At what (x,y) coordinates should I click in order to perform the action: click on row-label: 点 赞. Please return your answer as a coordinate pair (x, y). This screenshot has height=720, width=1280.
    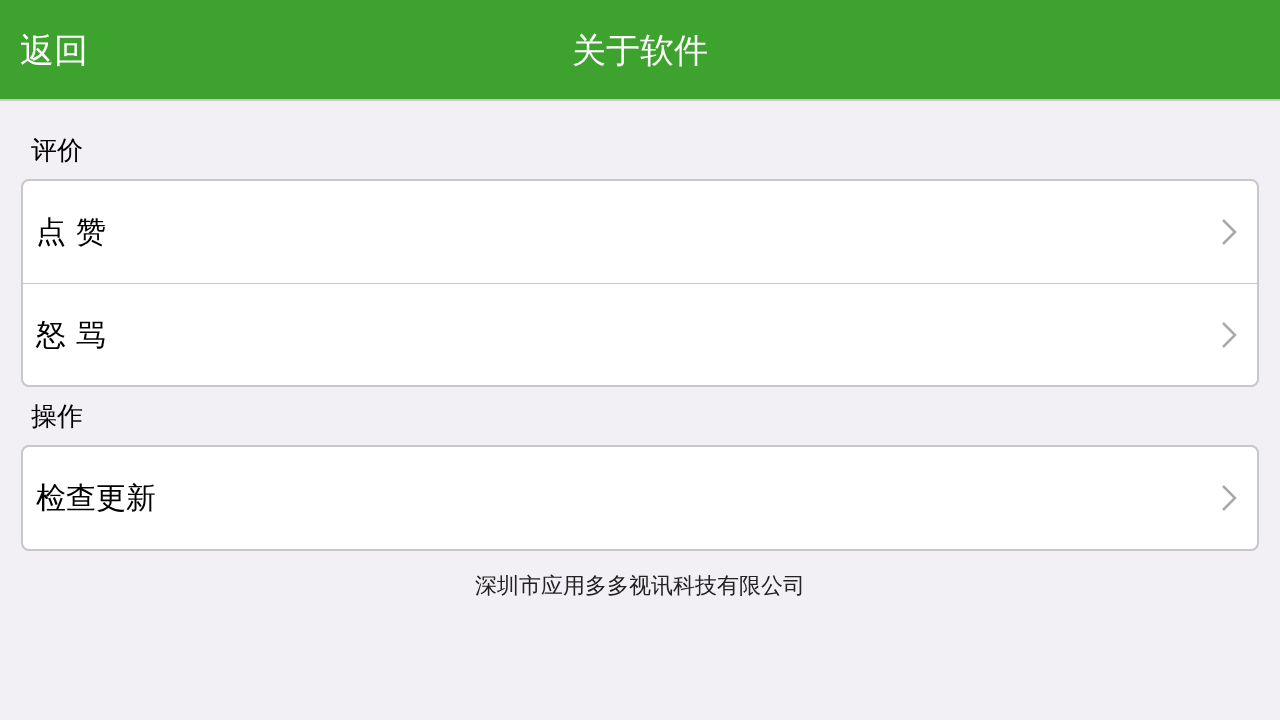
    Looking at the image, I should click on (71, 232).